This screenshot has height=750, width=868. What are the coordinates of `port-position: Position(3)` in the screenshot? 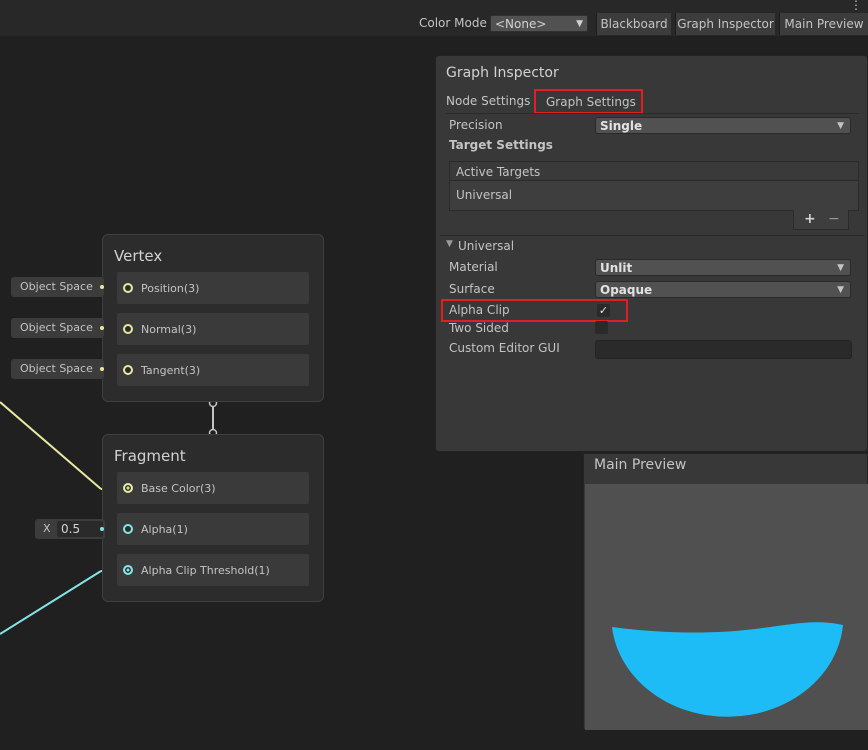 It's located at (213, 288).